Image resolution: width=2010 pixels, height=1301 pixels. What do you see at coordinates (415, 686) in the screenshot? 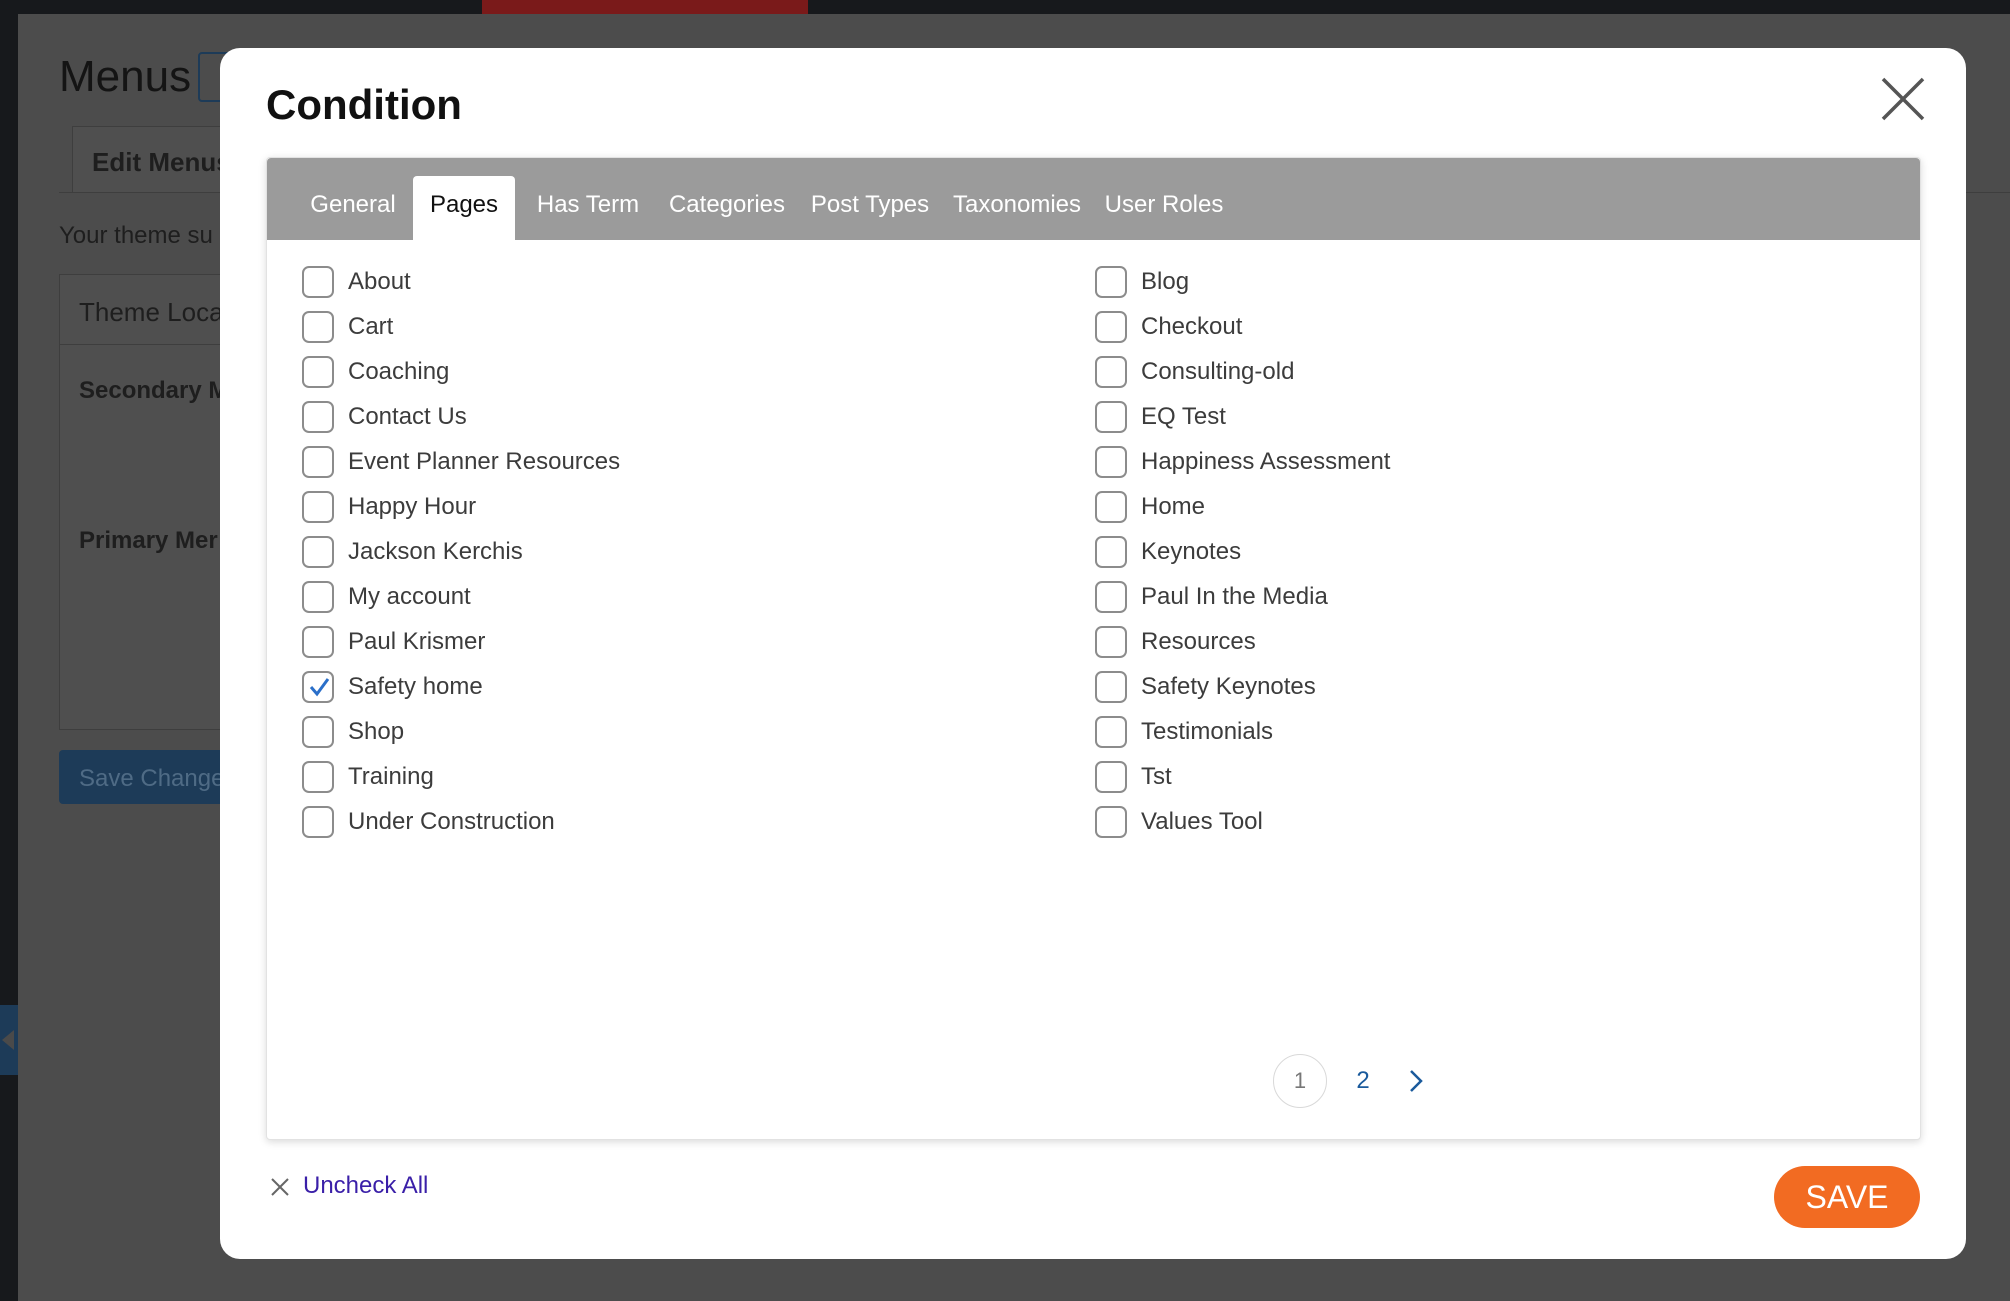
I see `checkbox-label: Safety home` at bounding box center [415, 686].